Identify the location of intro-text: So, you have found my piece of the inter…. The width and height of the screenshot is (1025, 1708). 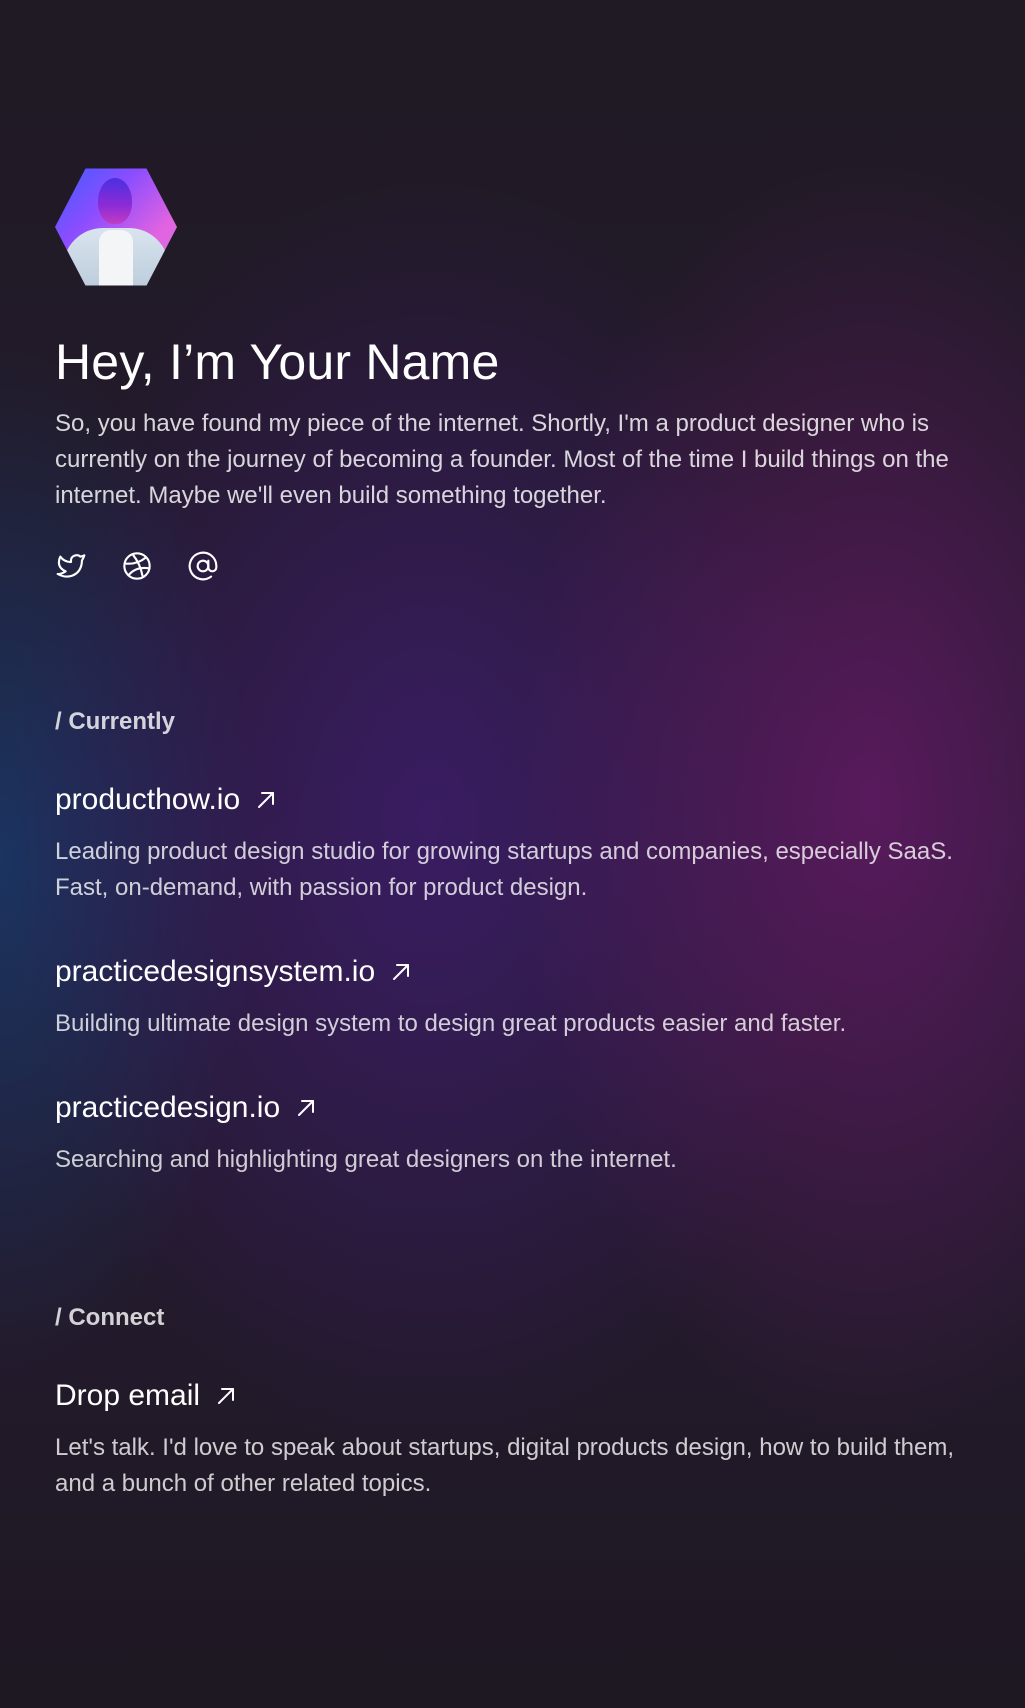
(502, 459).